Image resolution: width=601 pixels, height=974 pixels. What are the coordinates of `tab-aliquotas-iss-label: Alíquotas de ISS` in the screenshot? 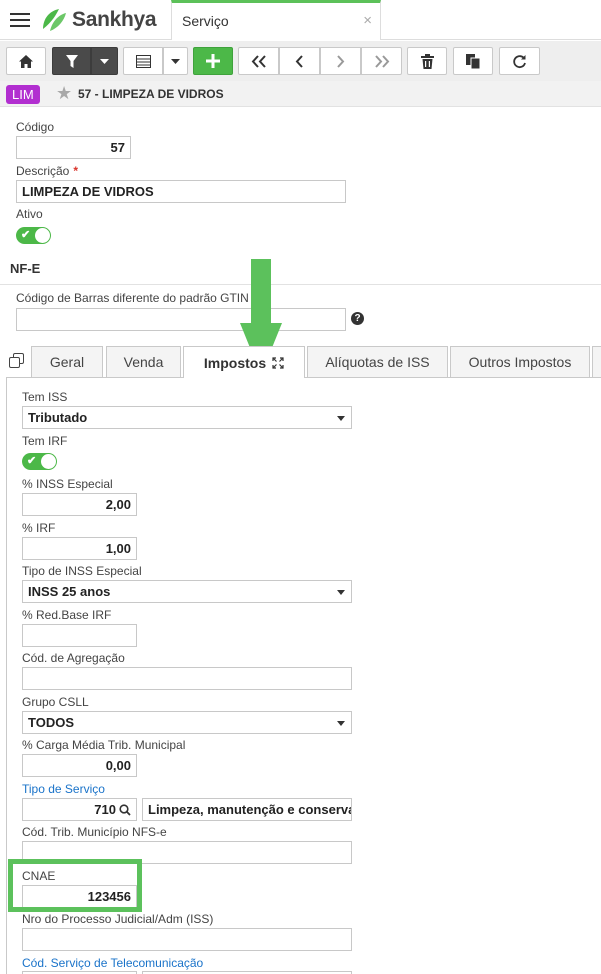 It's located at (377, 362).